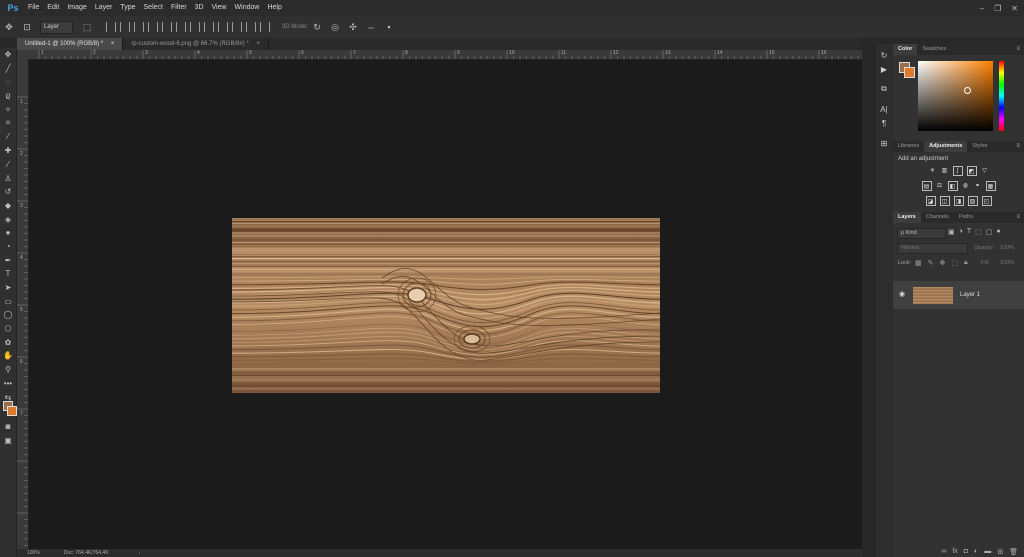  Describe the element at coordinates (53, 8) in the screenshot. I see `menu-edit: Edit` at that location.